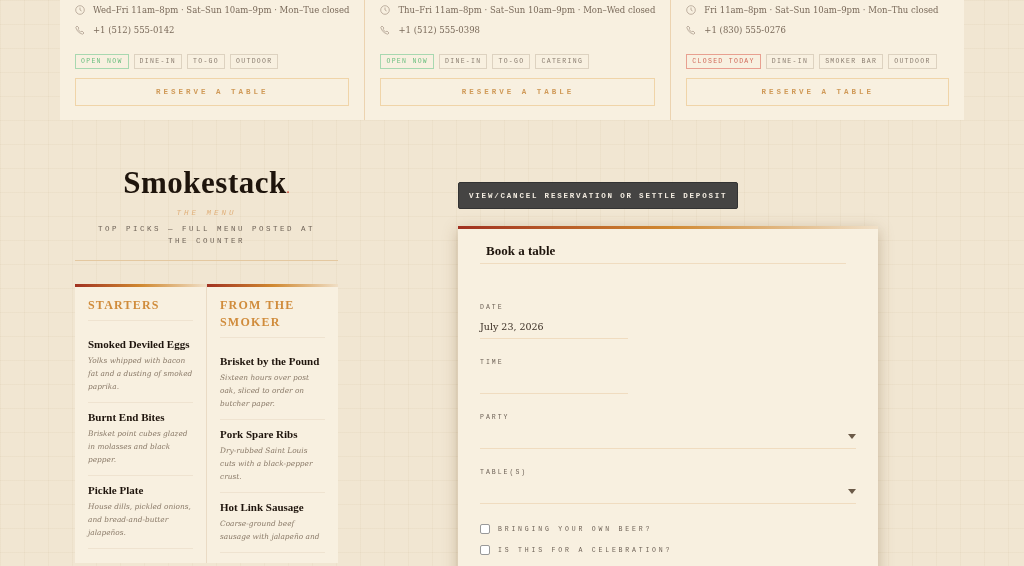  What do you see at coordinates (206, 183) in the screenshot?
I see `menu-title: Smokestack.` at bounding box center [206, 183].